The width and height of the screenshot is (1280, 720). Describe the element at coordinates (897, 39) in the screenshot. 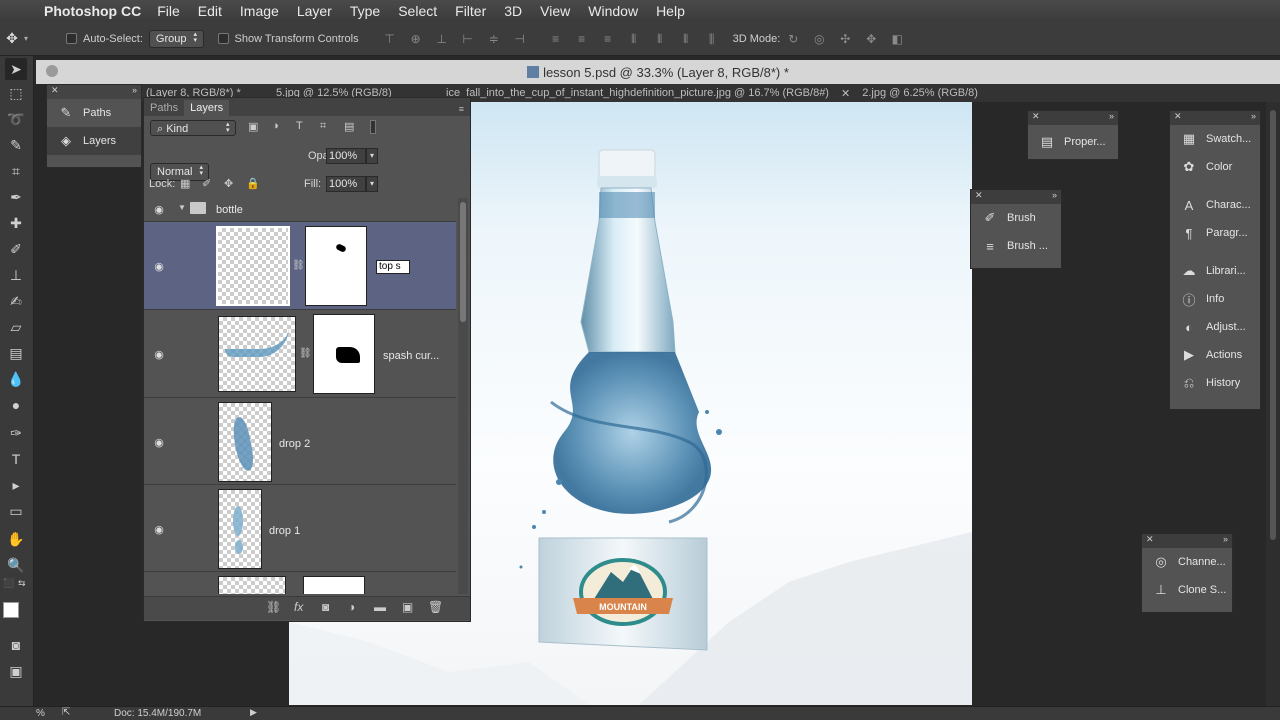

I see `3d-scale-icon: ◧` at that location.